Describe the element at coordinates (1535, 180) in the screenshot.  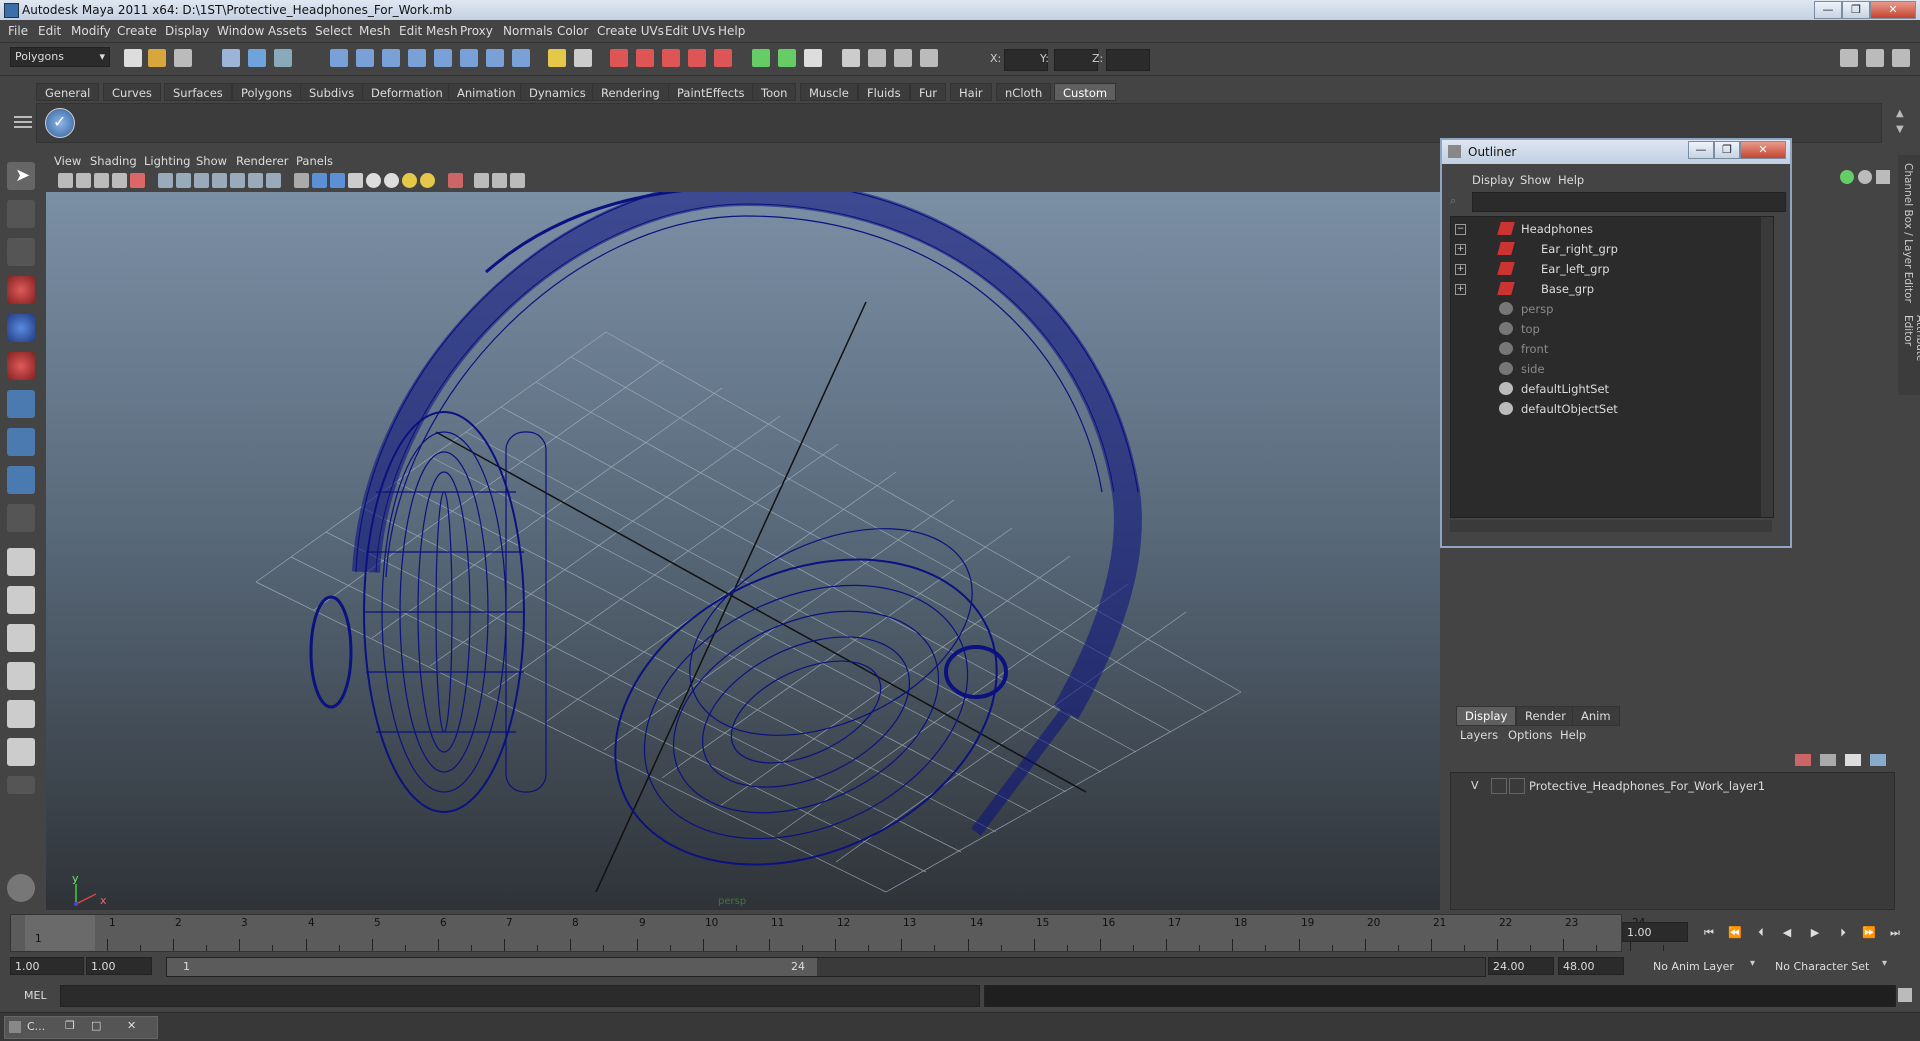
I see `outliner-menu-show: Show` at that location.